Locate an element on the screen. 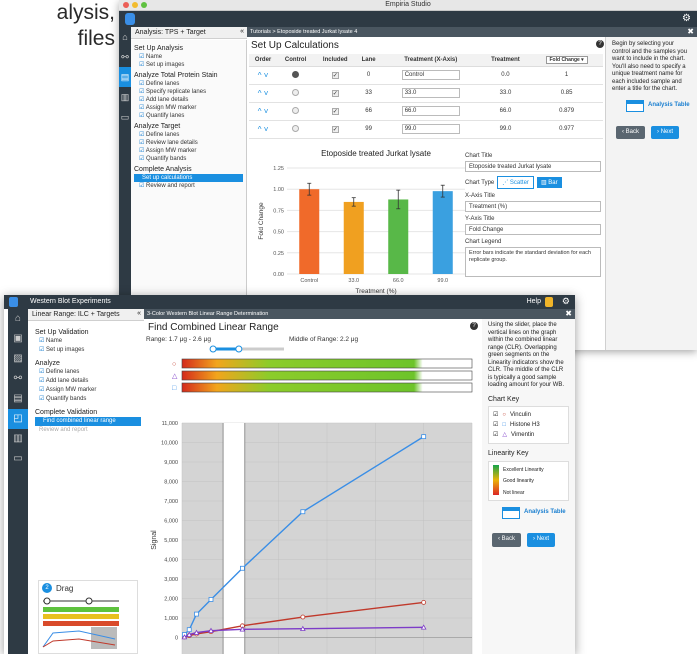  nav-section: Analyze Target is located at coordinates (157, 126).